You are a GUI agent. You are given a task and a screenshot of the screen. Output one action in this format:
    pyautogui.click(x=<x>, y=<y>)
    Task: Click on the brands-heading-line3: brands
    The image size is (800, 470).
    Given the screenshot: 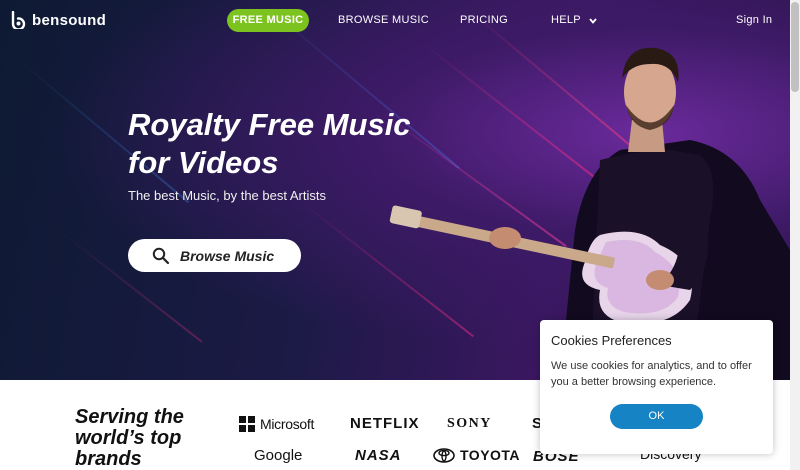 What is the action you would take?
    pyautogui.click(x=108, y=459)
    